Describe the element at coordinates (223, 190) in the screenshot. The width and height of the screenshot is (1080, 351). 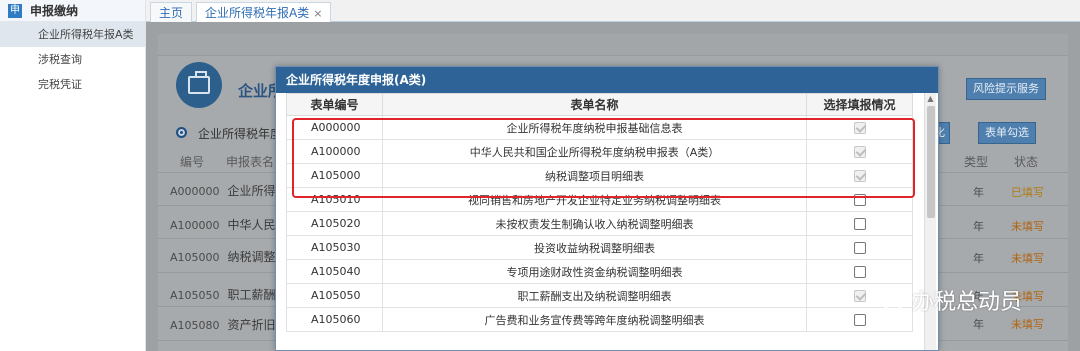
I see `table-row: A000000 企业所得` at that location.